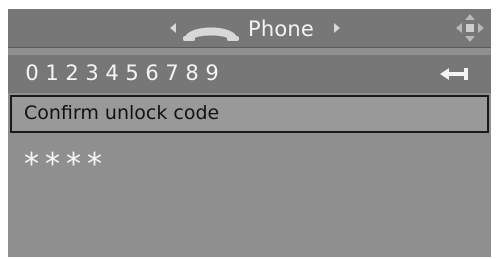 This screenshot has width=496, height=259. What do you see at coordinates (249, 74) in the screenshot?
I see `digit-keypad: 0 1 2 3 4 5 6 7 8 9` at bounding box center [249, 74].